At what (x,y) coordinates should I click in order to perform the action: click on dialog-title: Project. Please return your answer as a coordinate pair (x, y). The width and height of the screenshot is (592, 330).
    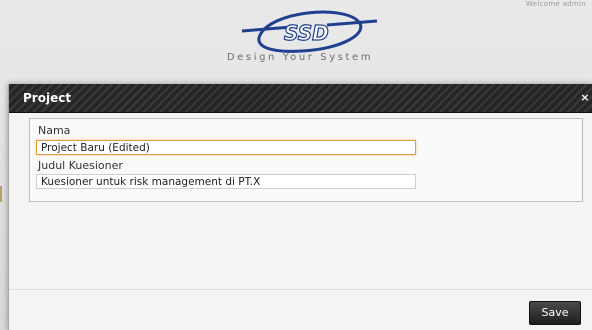
    Looking at the image, I should click on (47, 98).